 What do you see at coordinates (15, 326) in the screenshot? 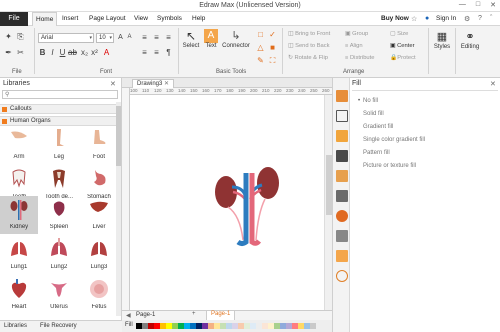
I see `tab-libraries: Libraries` at bounding box center [15, 326].